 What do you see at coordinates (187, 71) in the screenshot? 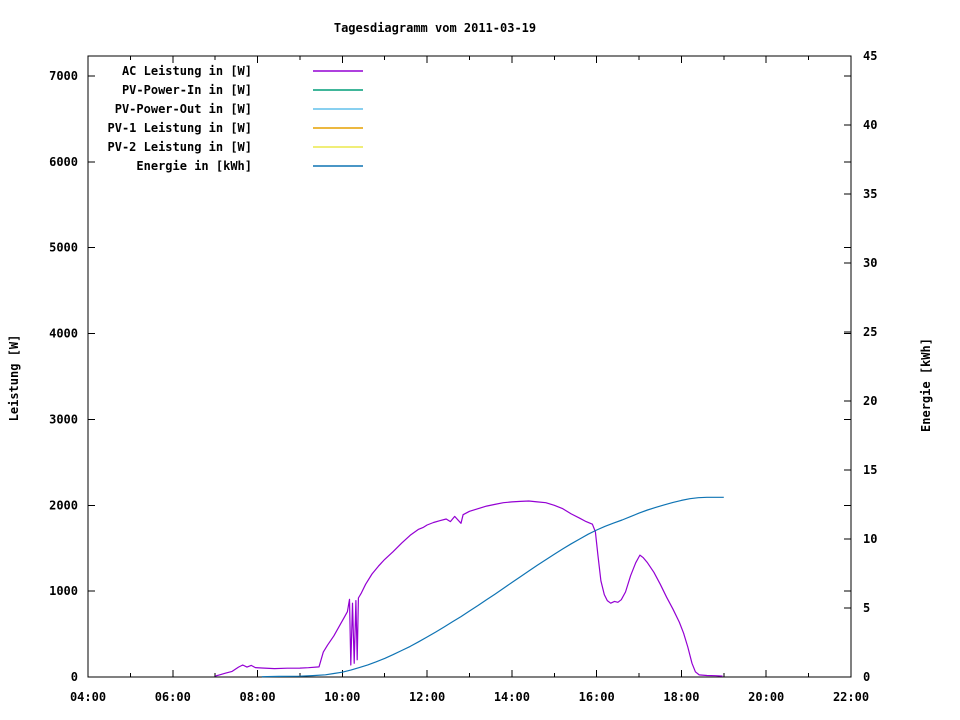
I see `legend-label-1: AC Leistung in [W]` at bounding box center [187, 71].